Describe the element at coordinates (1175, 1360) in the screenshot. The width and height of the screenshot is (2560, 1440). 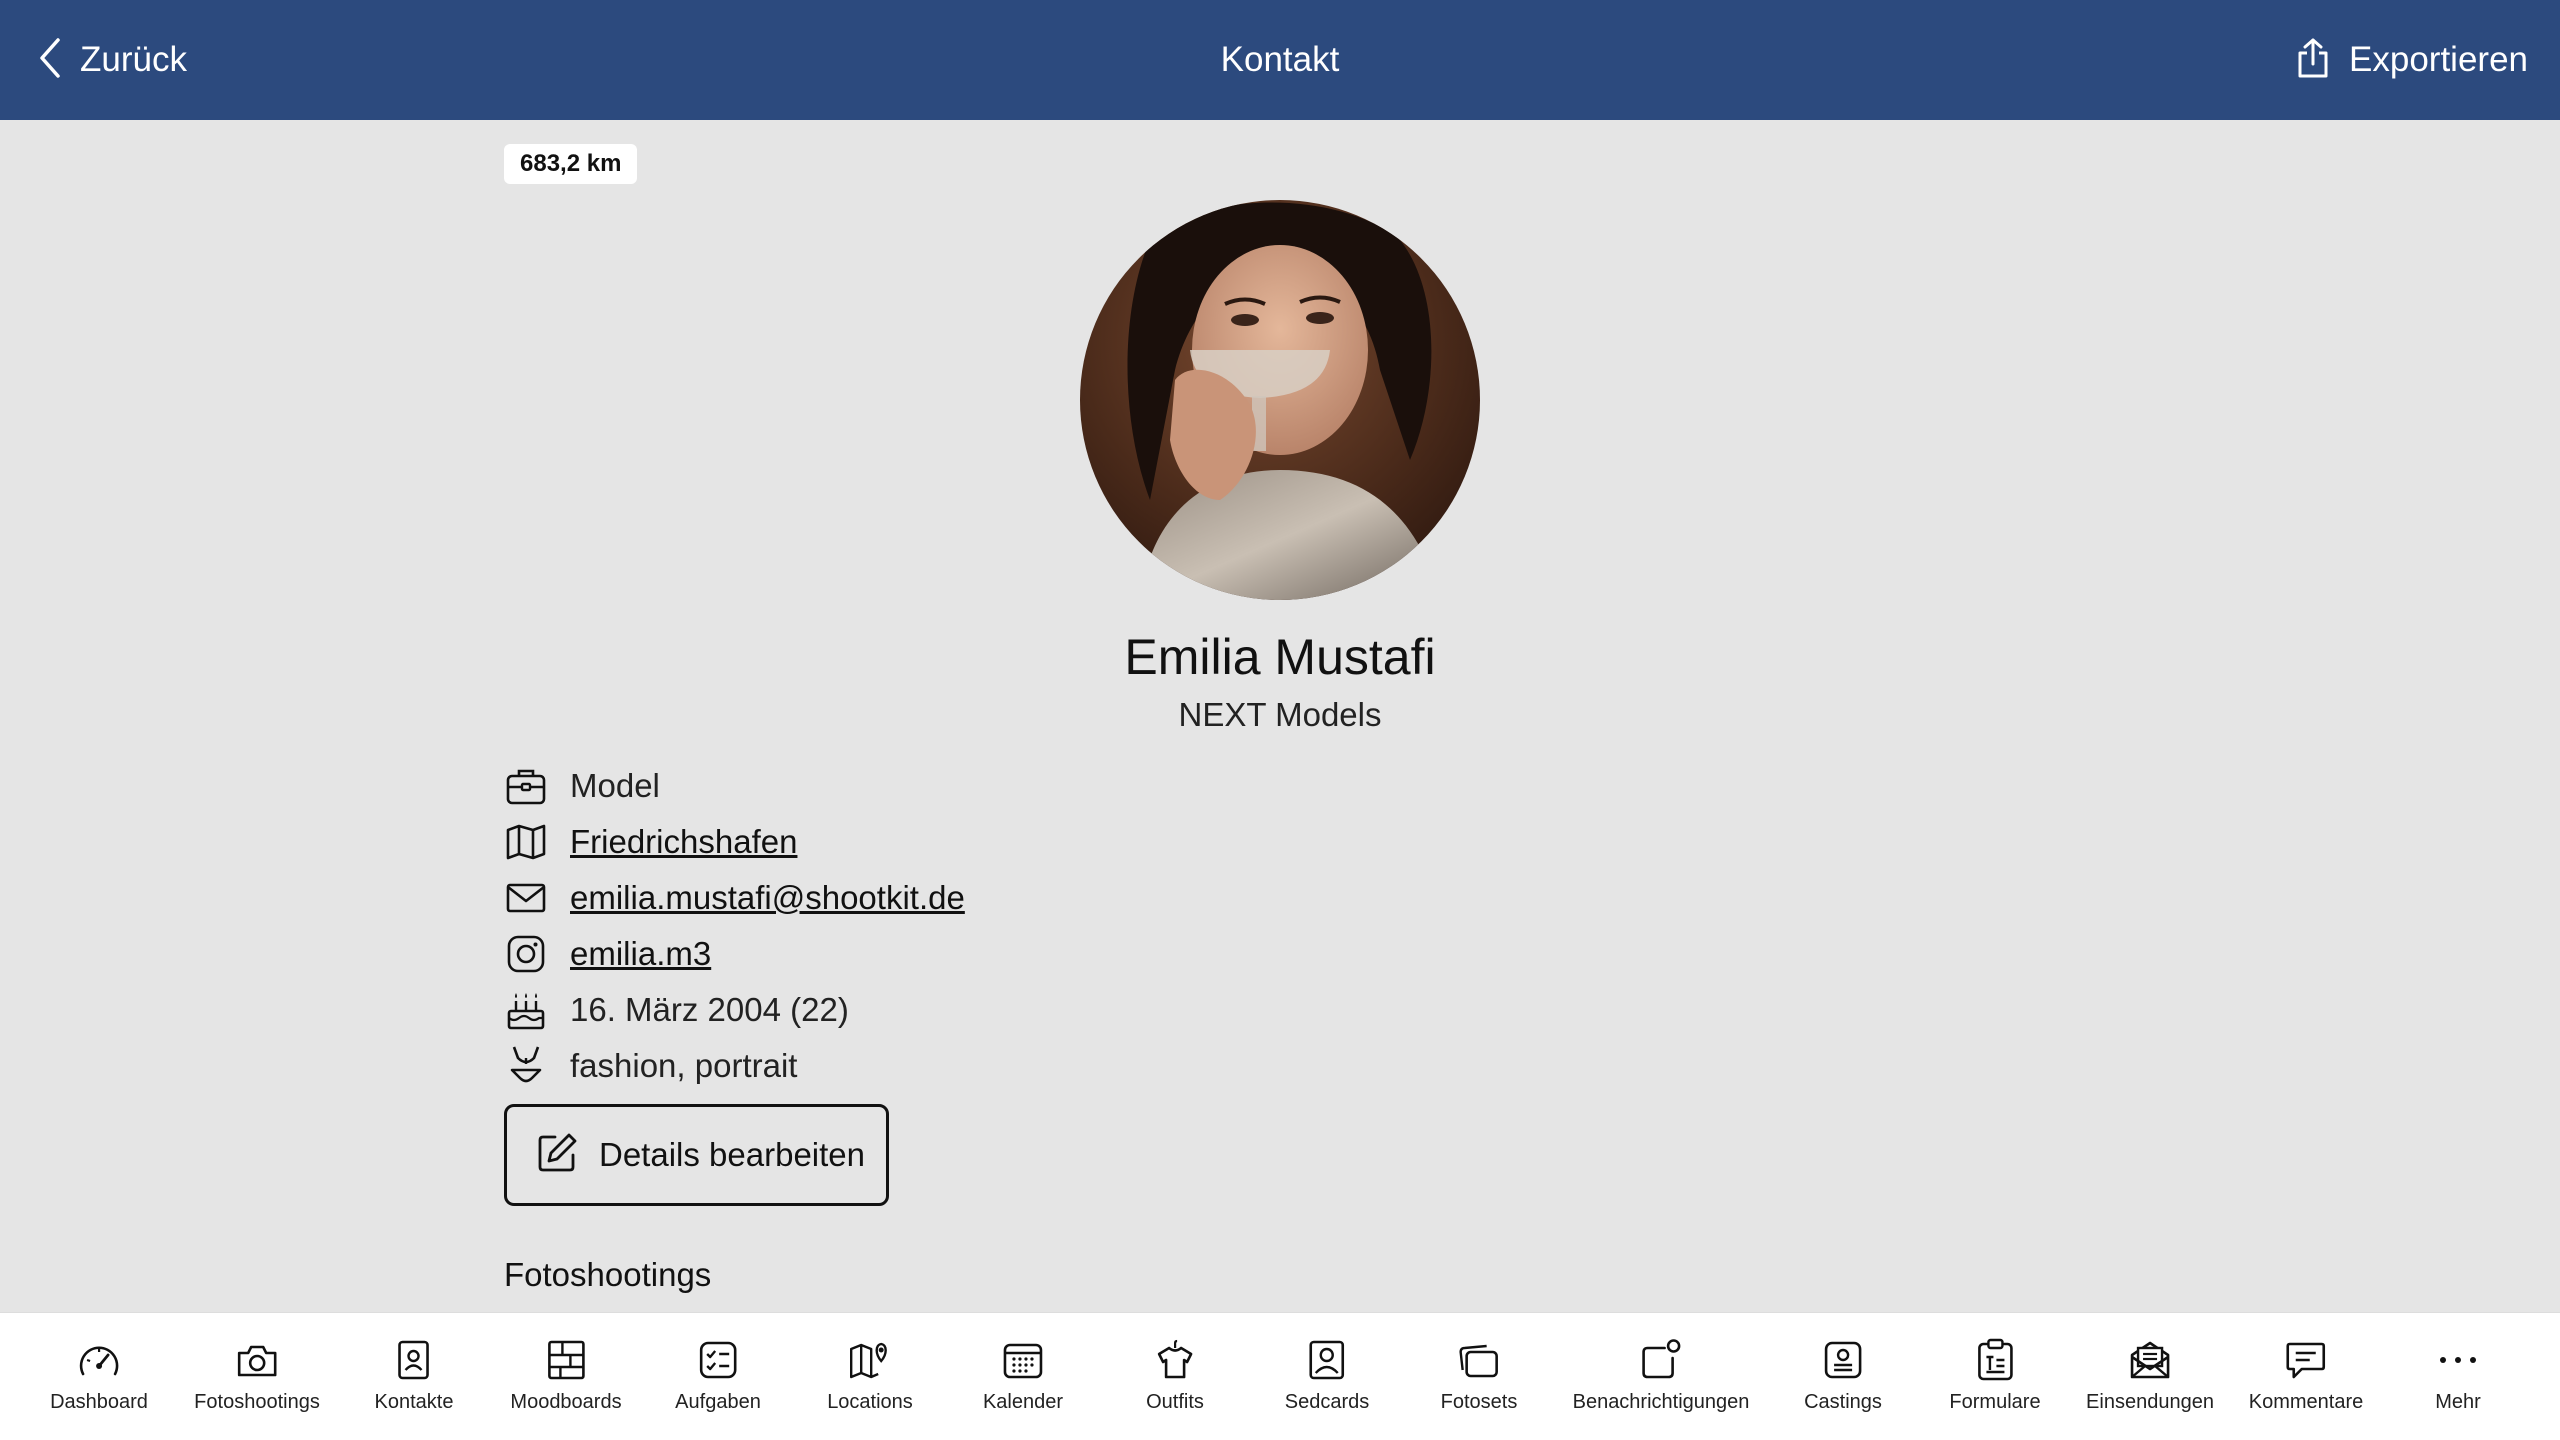
I see `shirt-icon` at that location.